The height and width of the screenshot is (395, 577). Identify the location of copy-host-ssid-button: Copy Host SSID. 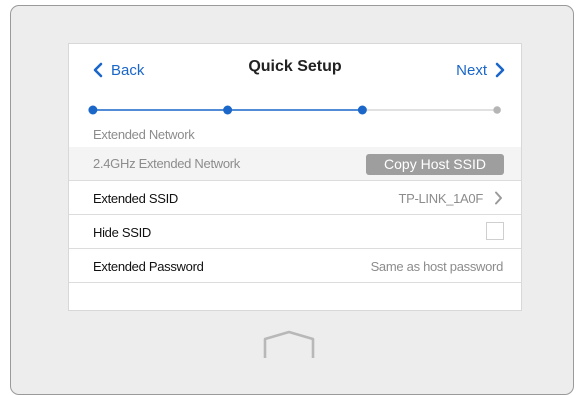
(435, 164).